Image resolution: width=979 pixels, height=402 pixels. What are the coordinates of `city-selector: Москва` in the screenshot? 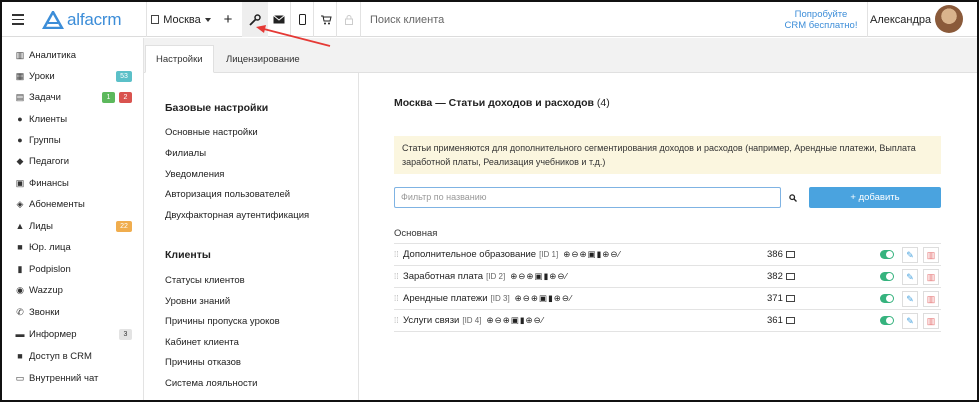 It's located at (181, 19).